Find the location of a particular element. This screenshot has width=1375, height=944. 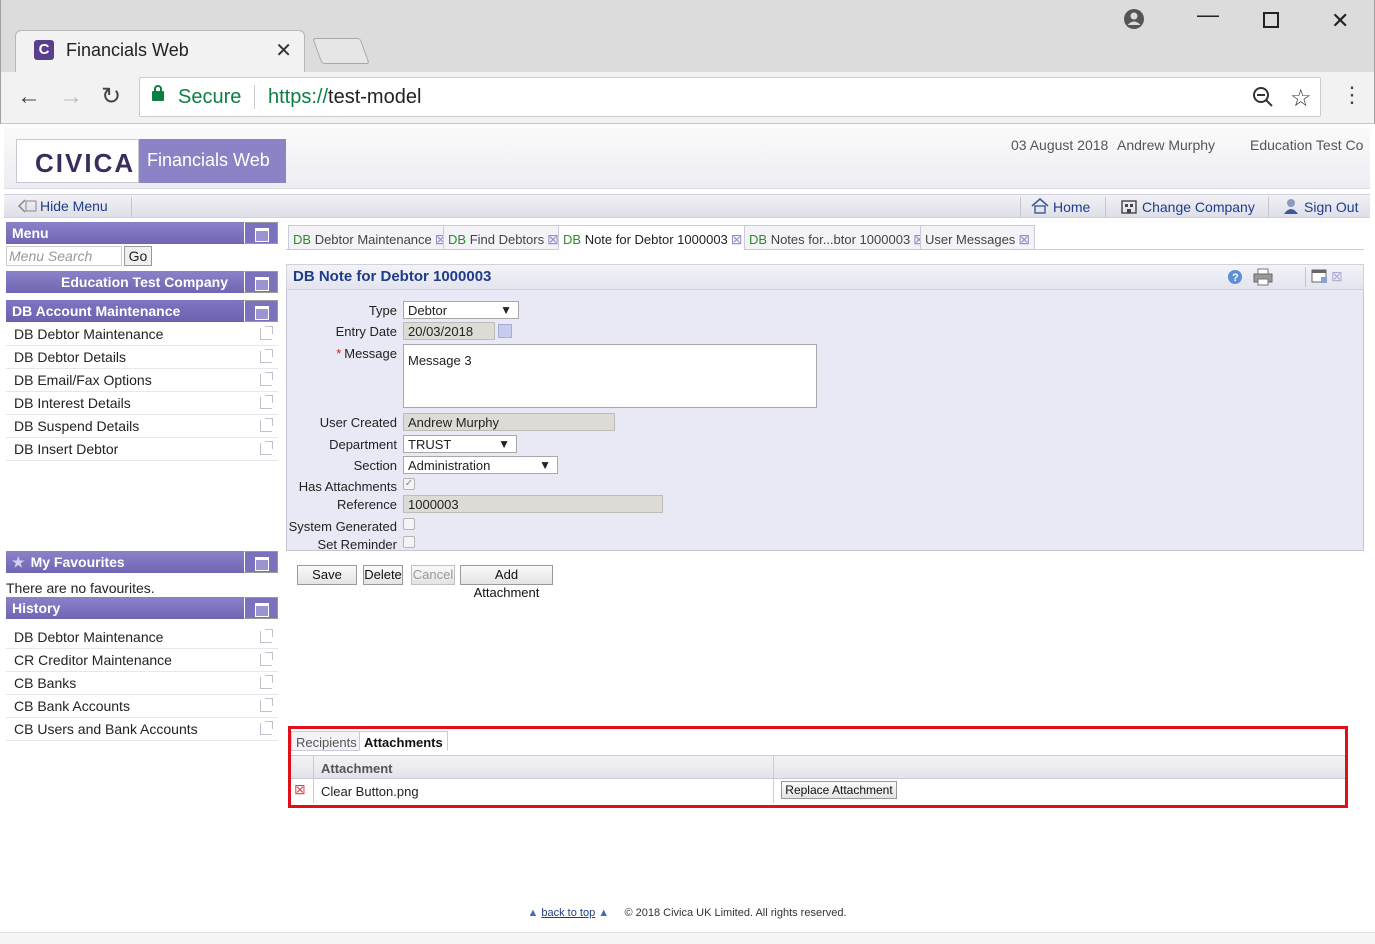

new-tab-button is located at coordinates (341, 51).